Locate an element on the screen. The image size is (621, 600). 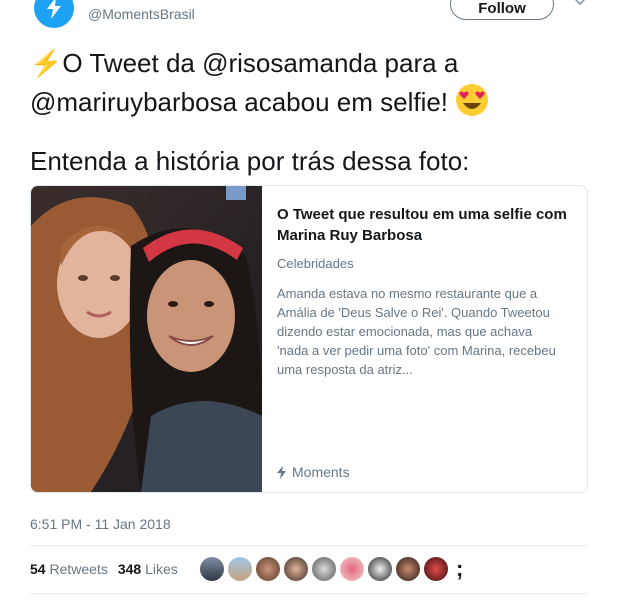
tweet-line-1: ⚡O Tweet da @risosamanda para a is located at coordinates (244, 63).